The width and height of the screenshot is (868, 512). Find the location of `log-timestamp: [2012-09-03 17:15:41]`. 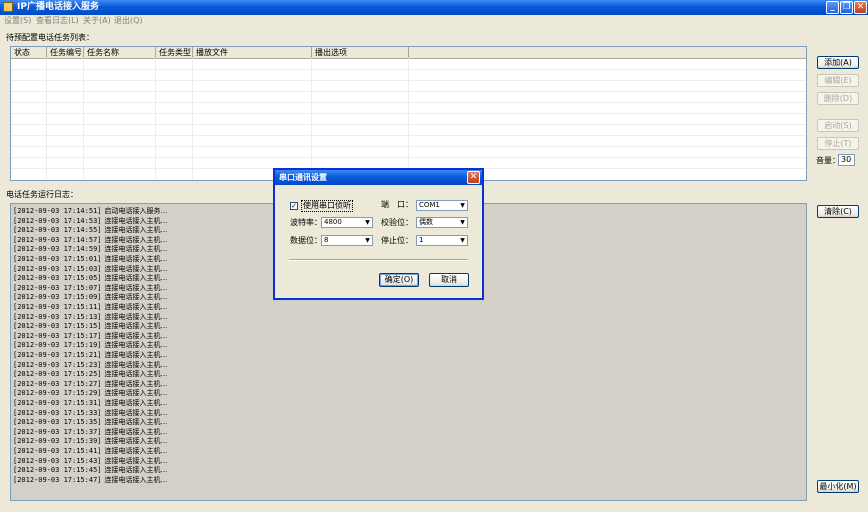

log-timestamp: [2012-09-03 17:15:41] is located at coordinates (57, 451).